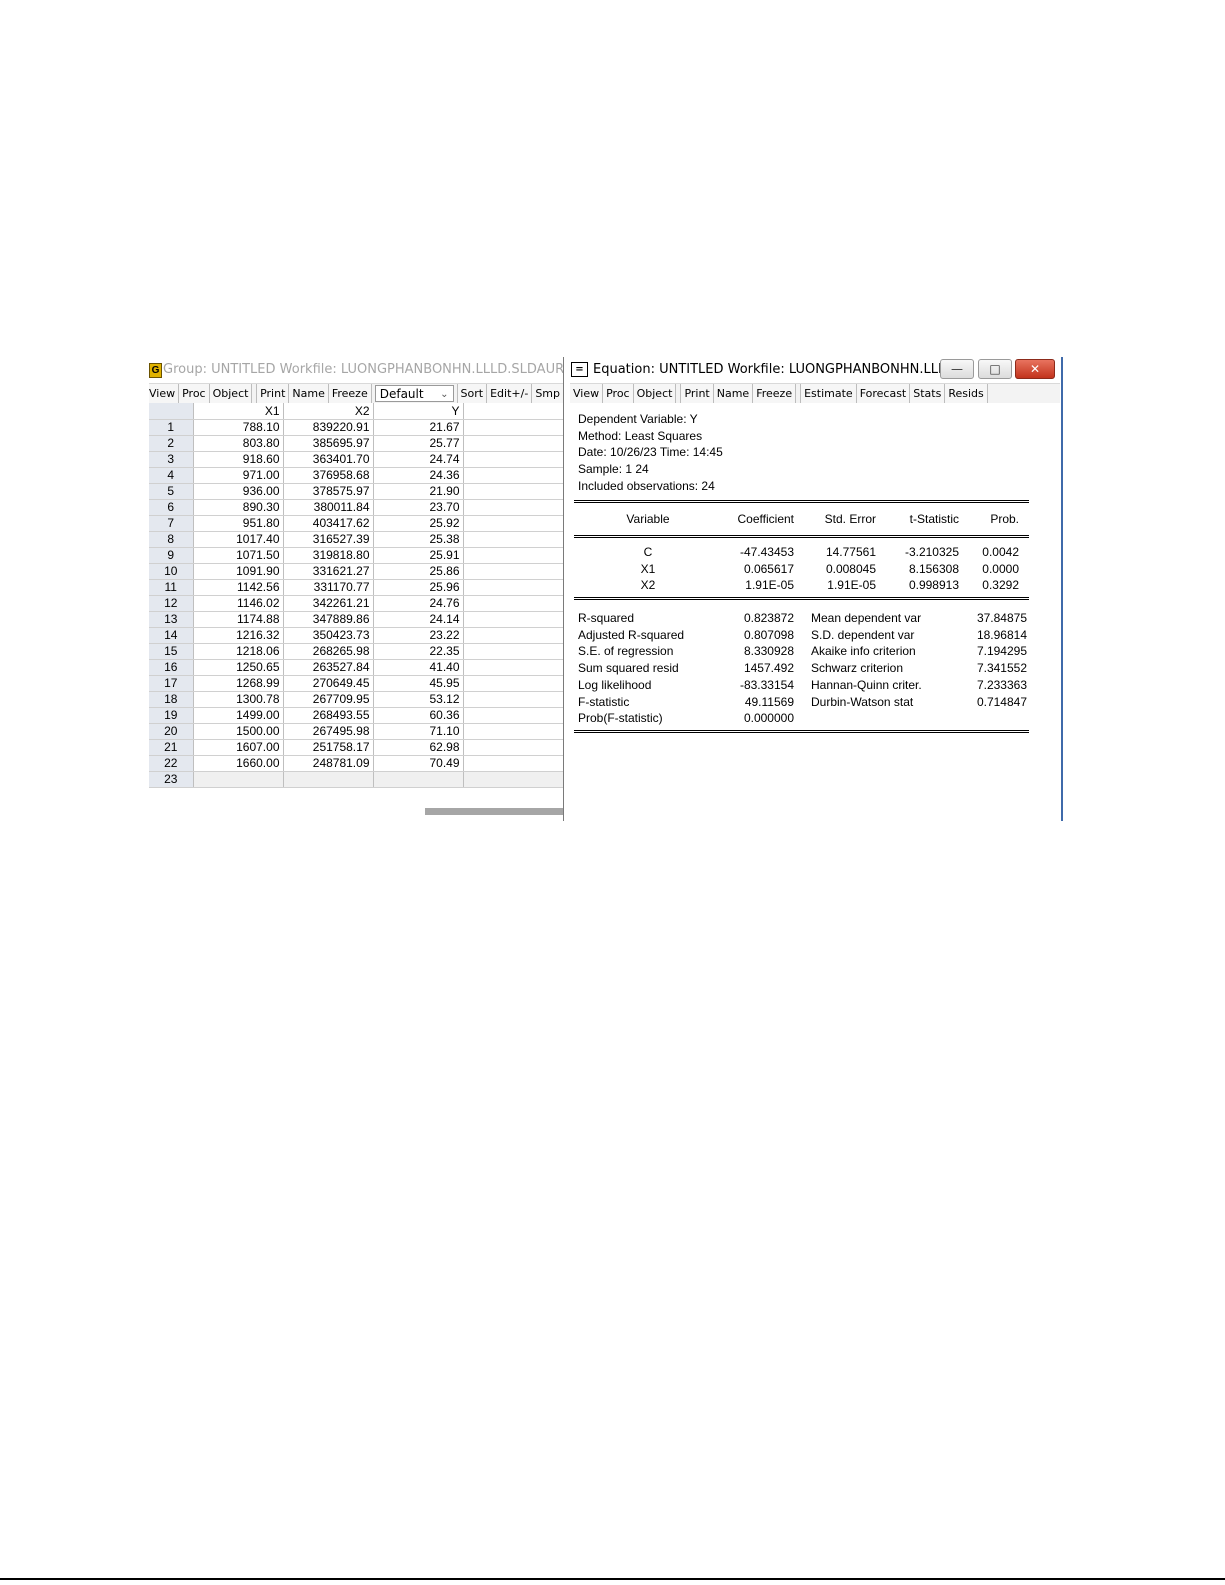 The image size is (1225, 1585). I want to click on cell-x2: 331621.27, so click(328, 571).